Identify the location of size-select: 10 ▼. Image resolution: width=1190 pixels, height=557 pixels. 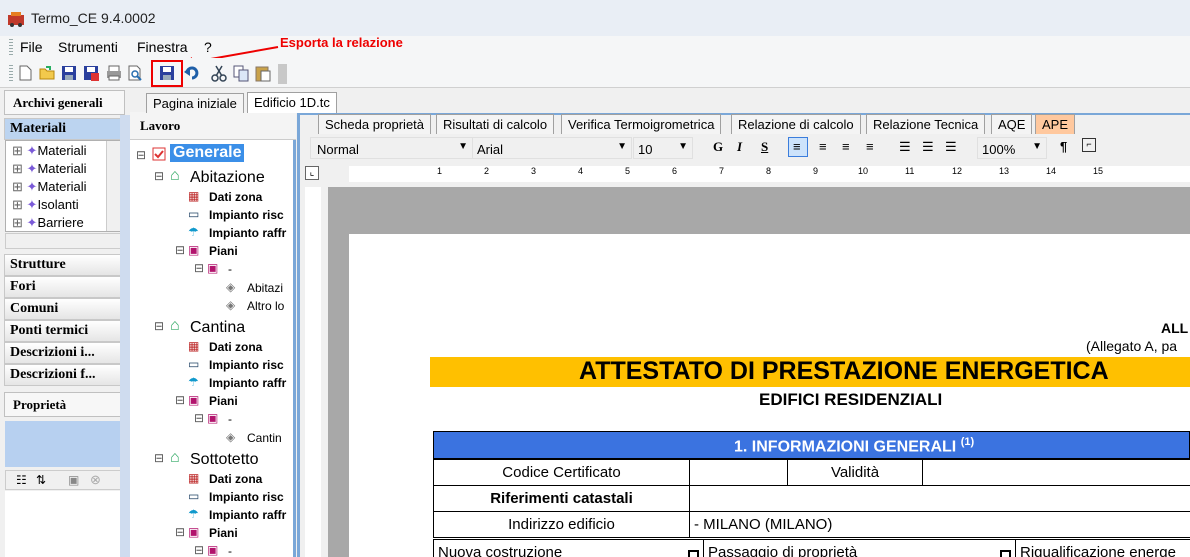
(663, 148).